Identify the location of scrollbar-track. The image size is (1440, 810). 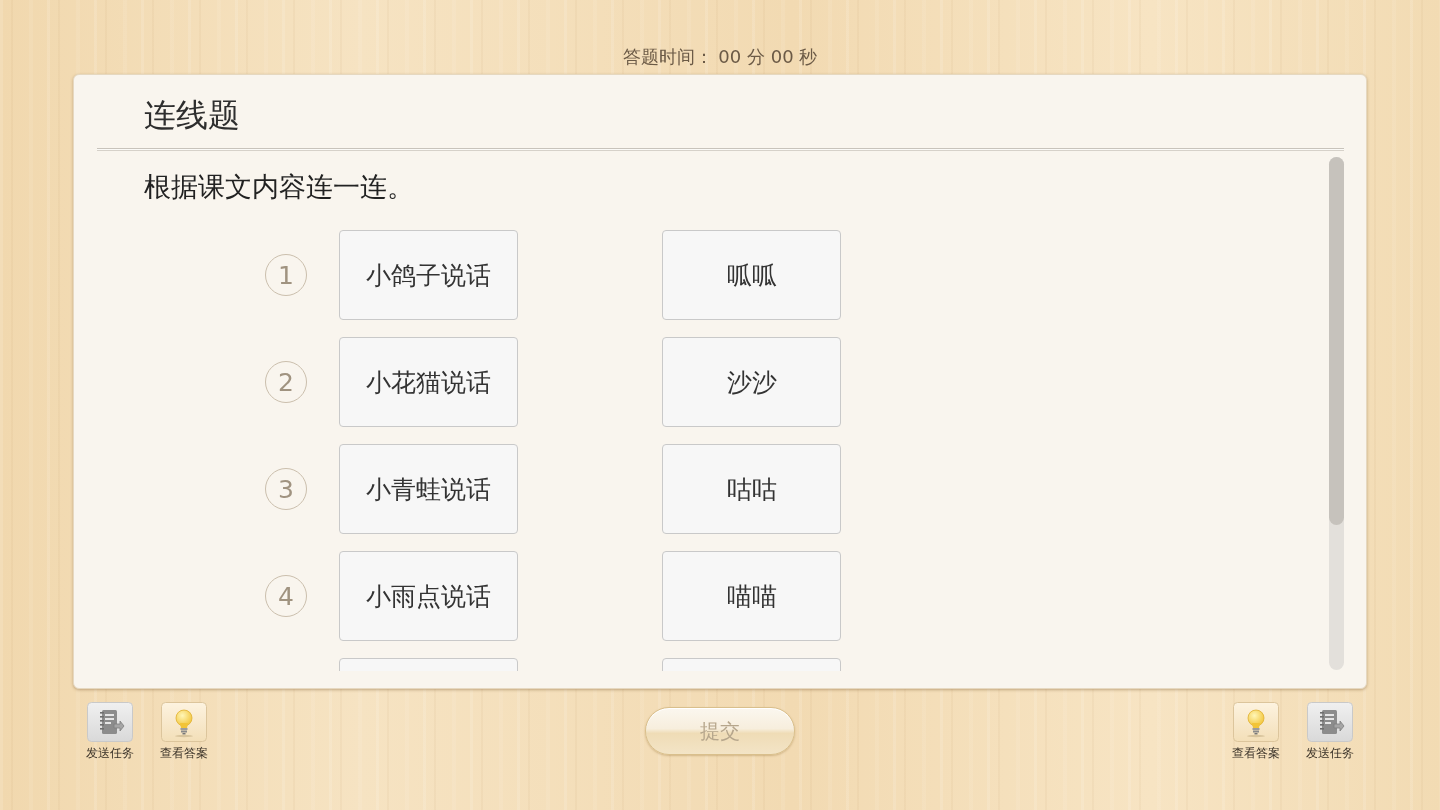
(1336, 413).